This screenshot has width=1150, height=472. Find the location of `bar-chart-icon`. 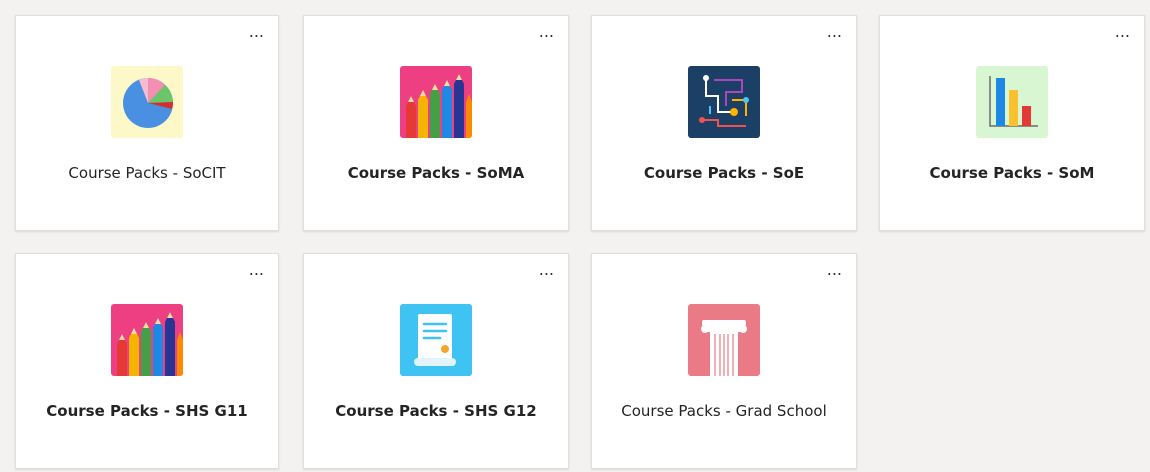

bar-chart-icon is located at coordinates (1012, 102).